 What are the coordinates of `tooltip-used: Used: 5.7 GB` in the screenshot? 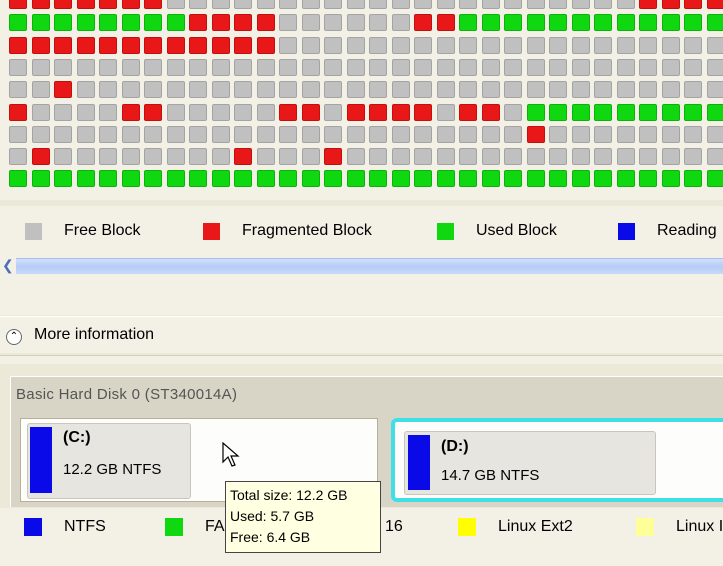 It's located at (272, 516).